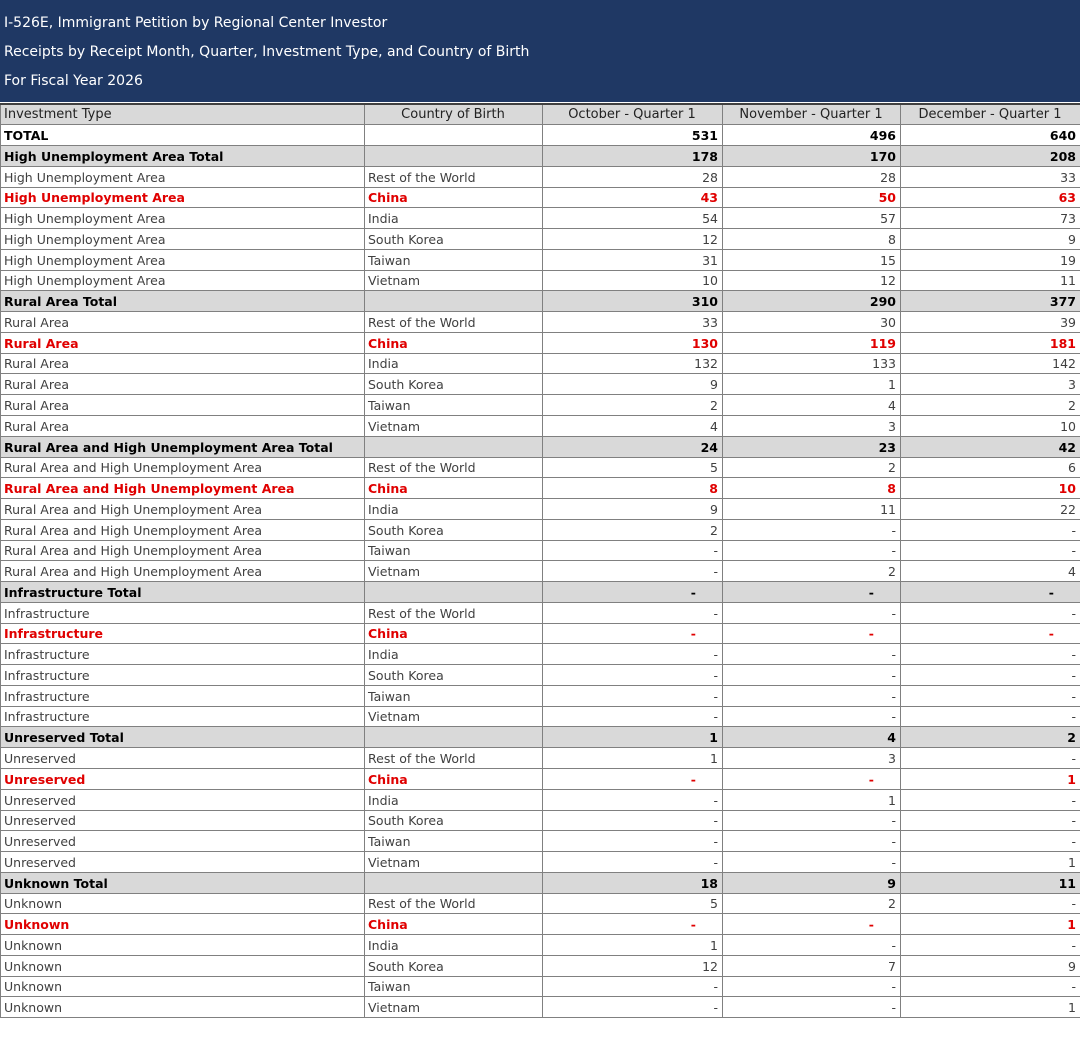 The image size is (1080, 1059). What do you see at coordinates (182, 322) in the screenshot?
I see `investment-type-cell: Rural Area` at bounding box center [182, 322].